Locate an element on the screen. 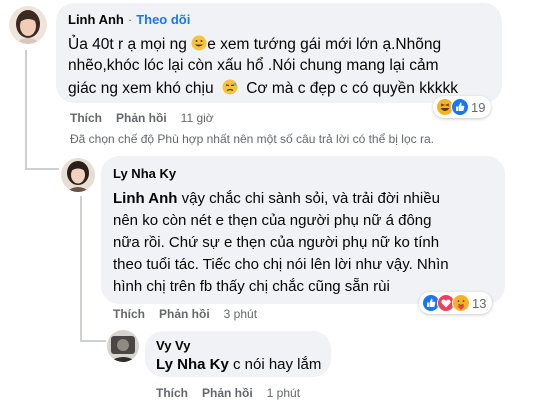 This screenshot has width=544, height=408. author-name: Ly Nha Ky is located at coordinates (144, 173).